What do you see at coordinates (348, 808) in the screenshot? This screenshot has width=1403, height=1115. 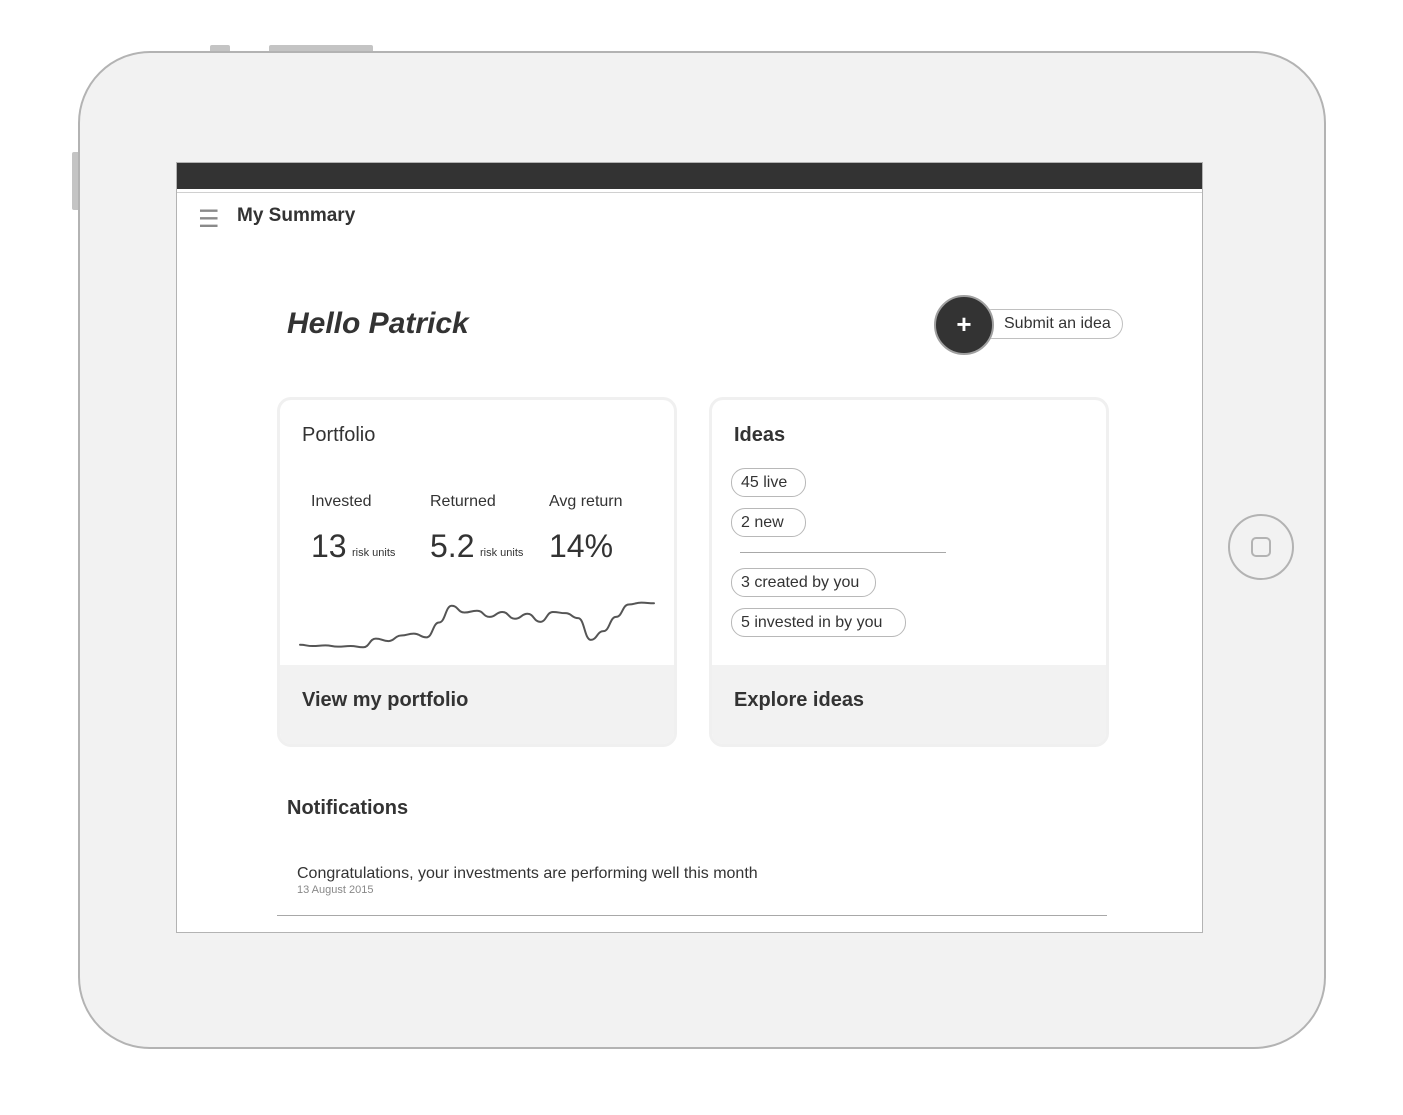 I see `notifications-heading: Notifications` at bounding box center [348, 808].